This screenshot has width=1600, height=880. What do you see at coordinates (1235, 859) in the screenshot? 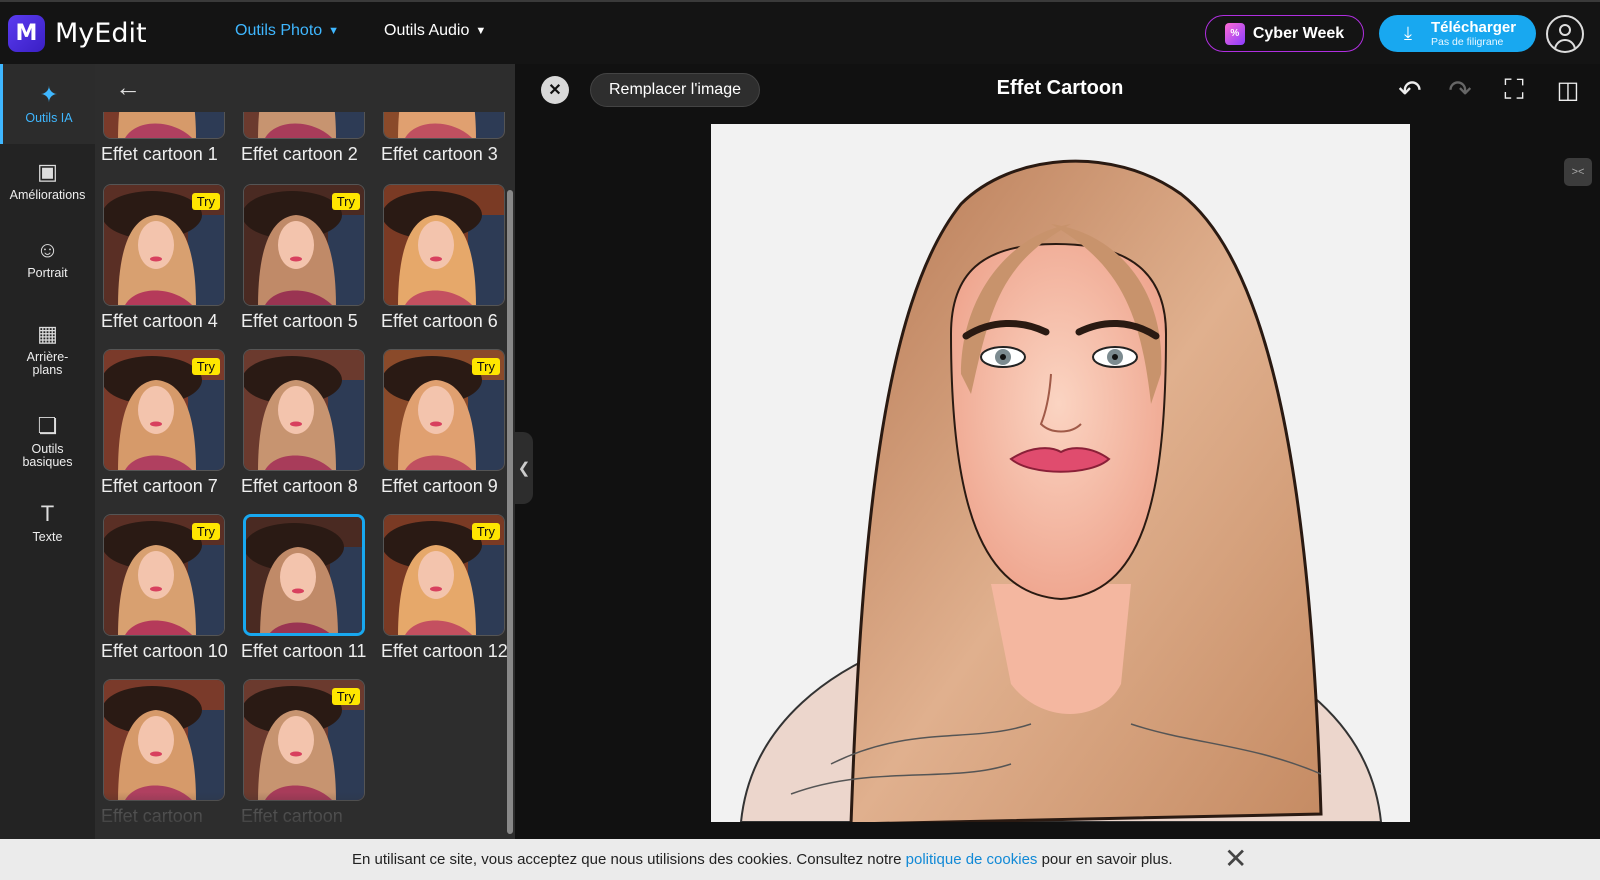
I see `close-cookie-icon: ✕` at bounding box center [1235, 859].